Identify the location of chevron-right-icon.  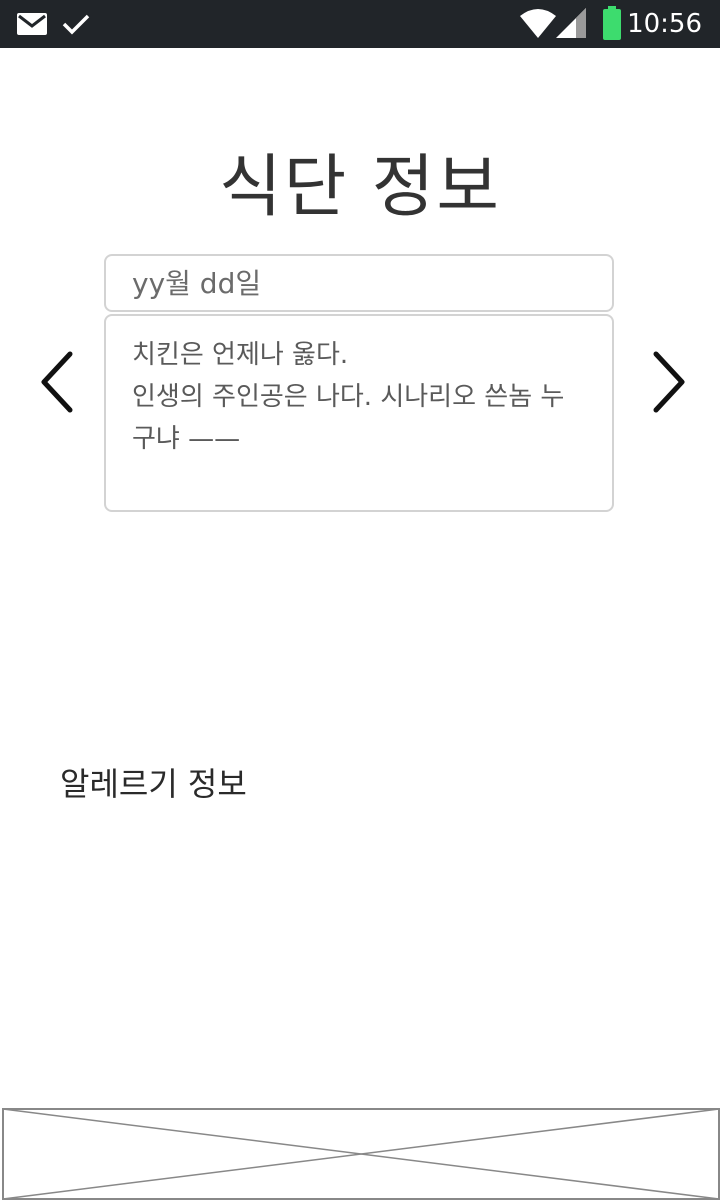
(668, 382).